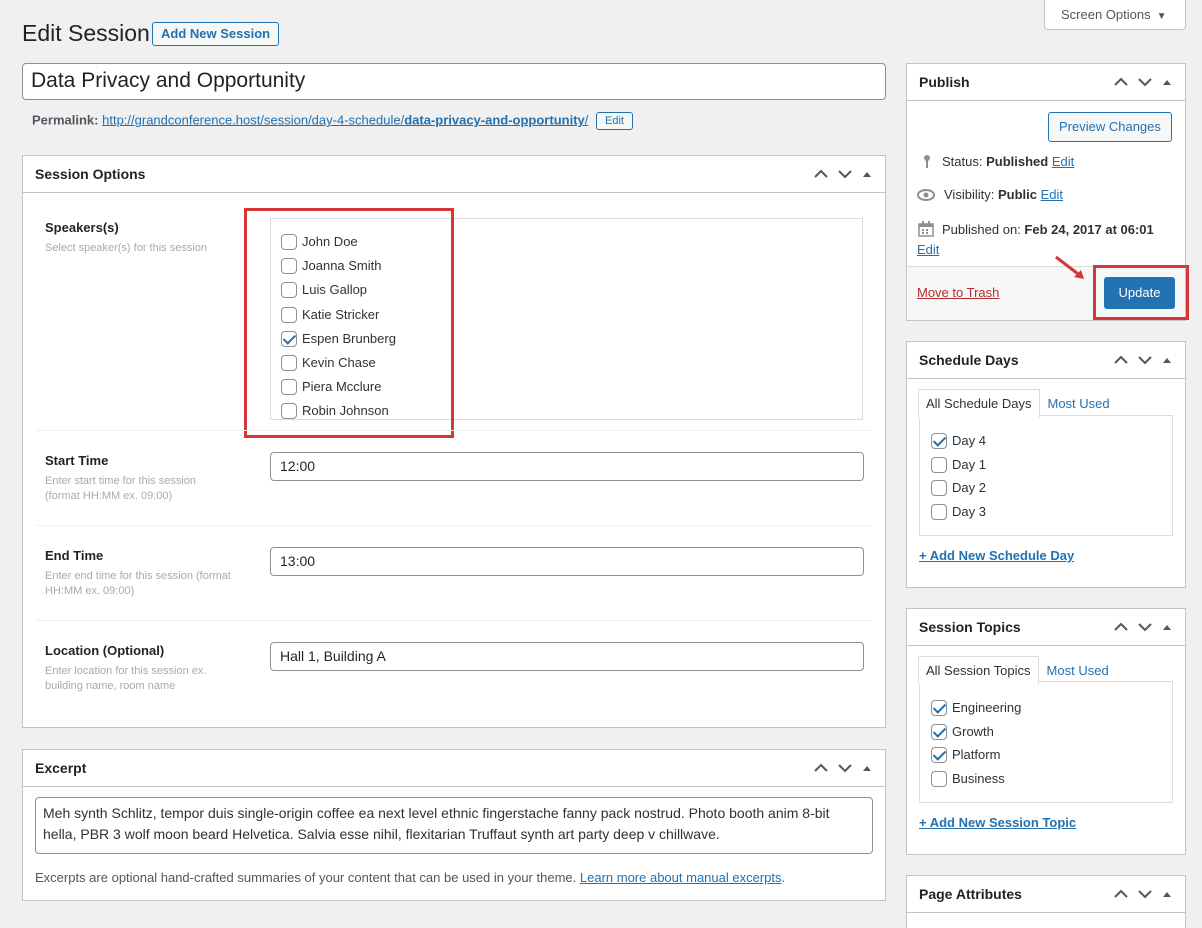 The height and width of the screenshot is (928, 1202). I want to click on end-time-input: 13:00, so click(567, 561).